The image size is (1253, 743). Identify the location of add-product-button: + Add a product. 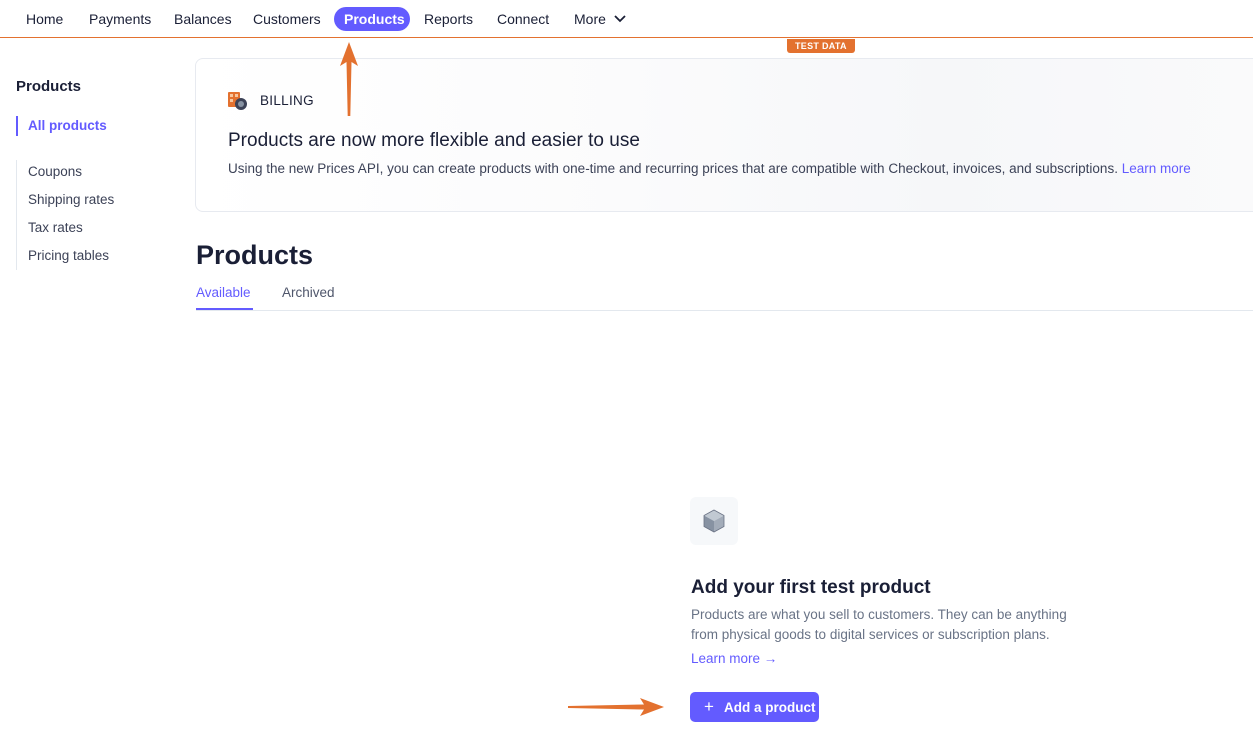
(754, 707).